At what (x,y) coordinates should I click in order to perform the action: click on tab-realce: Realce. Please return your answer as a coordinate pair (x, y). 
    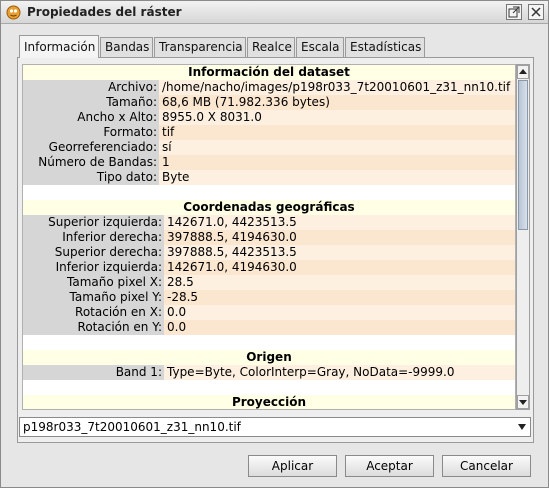
    Looking at the image, I should click on (271, 47).